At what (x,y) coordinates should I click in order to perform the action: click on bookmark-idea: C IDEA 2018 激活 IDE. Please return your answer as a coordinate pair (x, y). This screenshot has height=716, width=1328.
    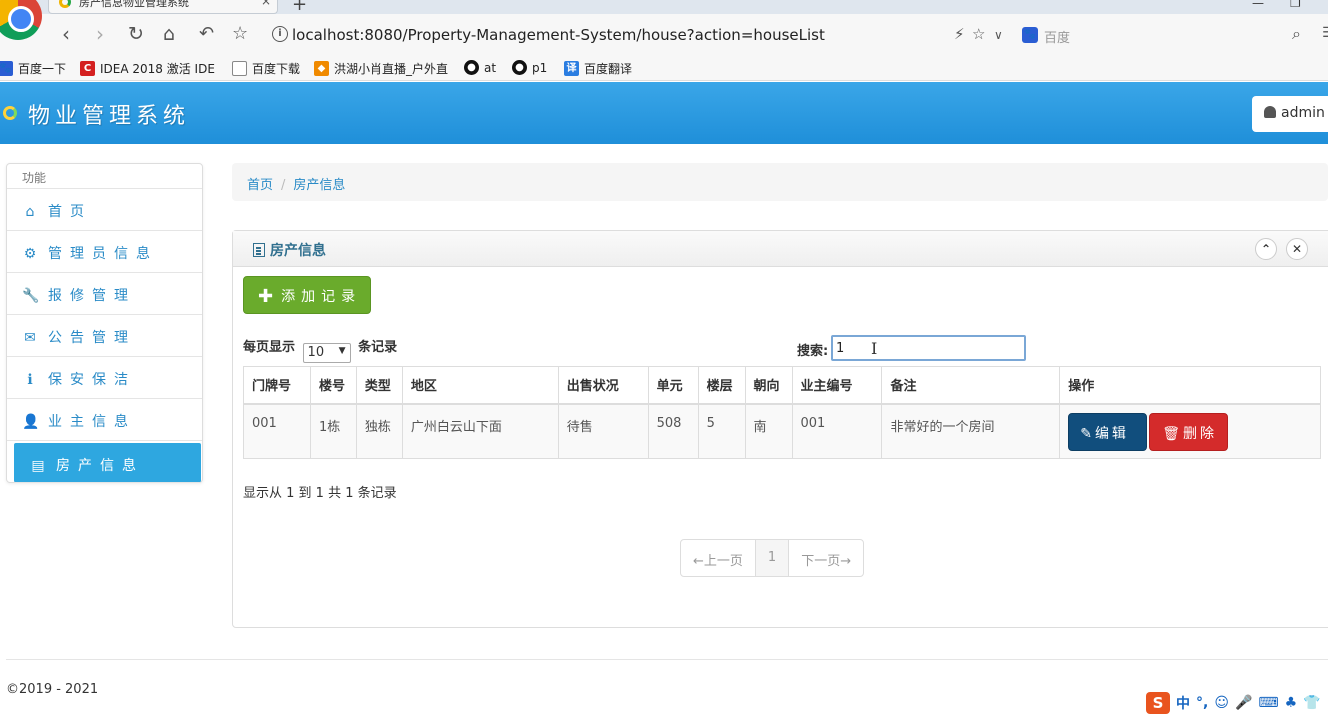
    Looking at the image, I should click on (147, 68).